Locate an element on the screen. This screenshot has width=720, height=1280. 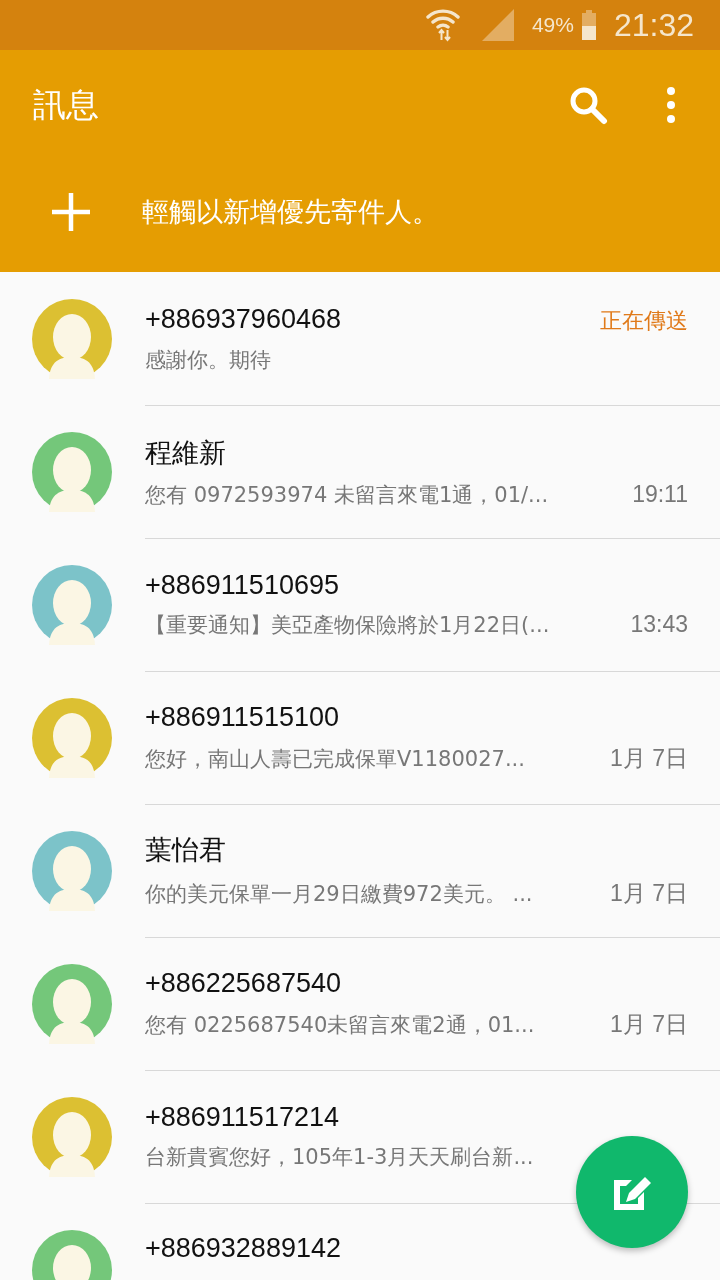
battery-icon is located at coordinates (588, 25).